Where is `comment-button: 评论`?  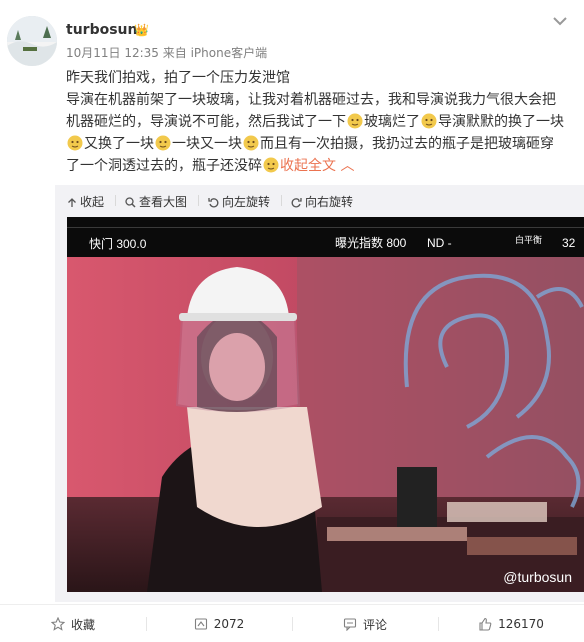
comment-button: 评论 is located at coordinates (365, 623).